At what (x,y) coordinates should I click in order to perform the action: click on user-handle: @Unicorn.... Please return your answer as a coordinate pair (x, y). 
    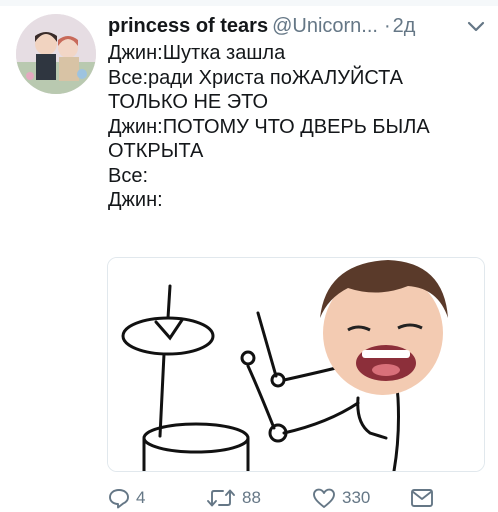
    Looking at the image, I should click on (325, 26).